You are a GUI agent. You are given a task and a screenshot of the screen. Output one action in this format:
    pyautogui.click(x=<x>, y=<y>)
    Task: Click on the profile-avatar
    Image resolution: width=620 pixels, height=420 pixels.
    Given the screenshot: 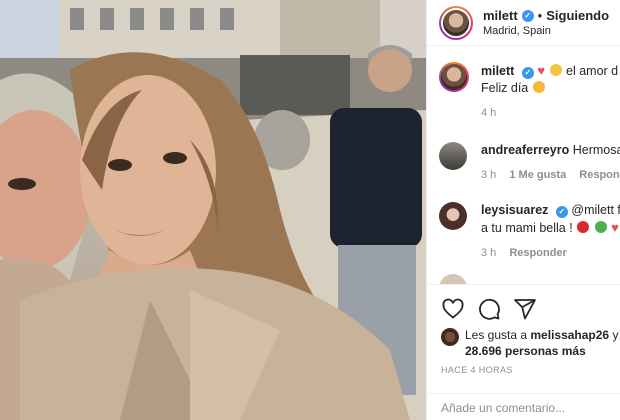 What is the action you would take?
    pyautogui.click(x=456, y=22)
    